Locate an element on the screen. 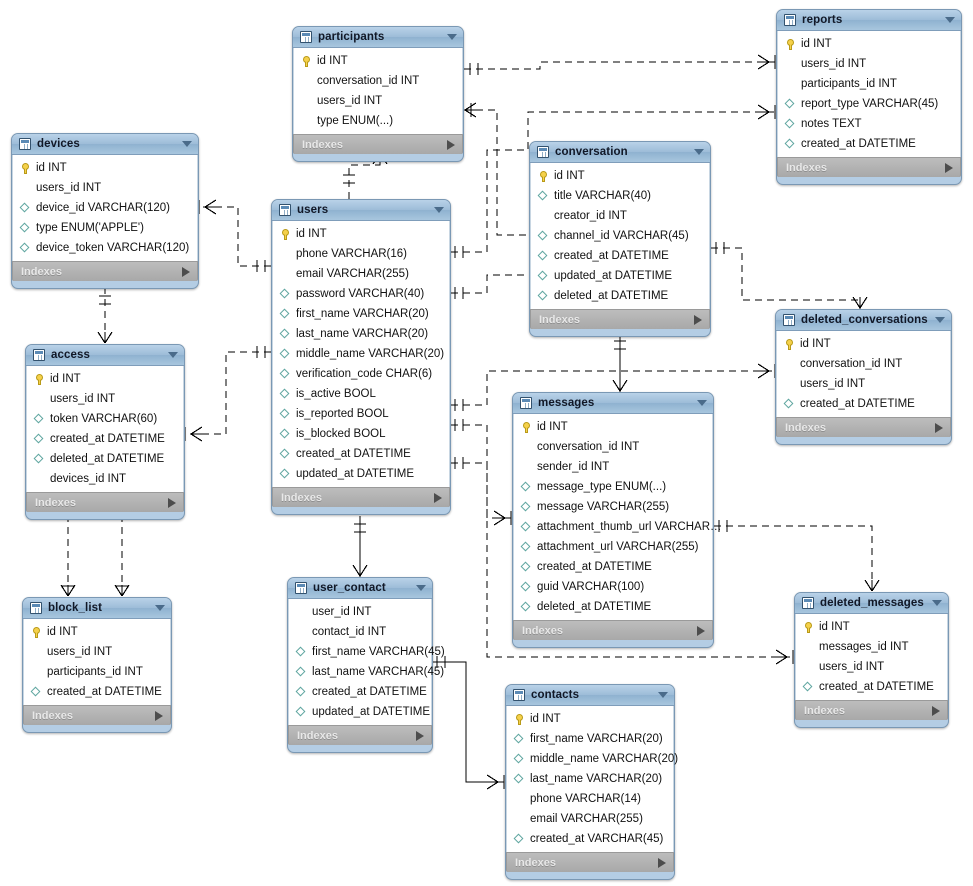 This screenshot has width=973, height=886. indexes-section-conversation: Indexes is located at coordinates (620, 319).